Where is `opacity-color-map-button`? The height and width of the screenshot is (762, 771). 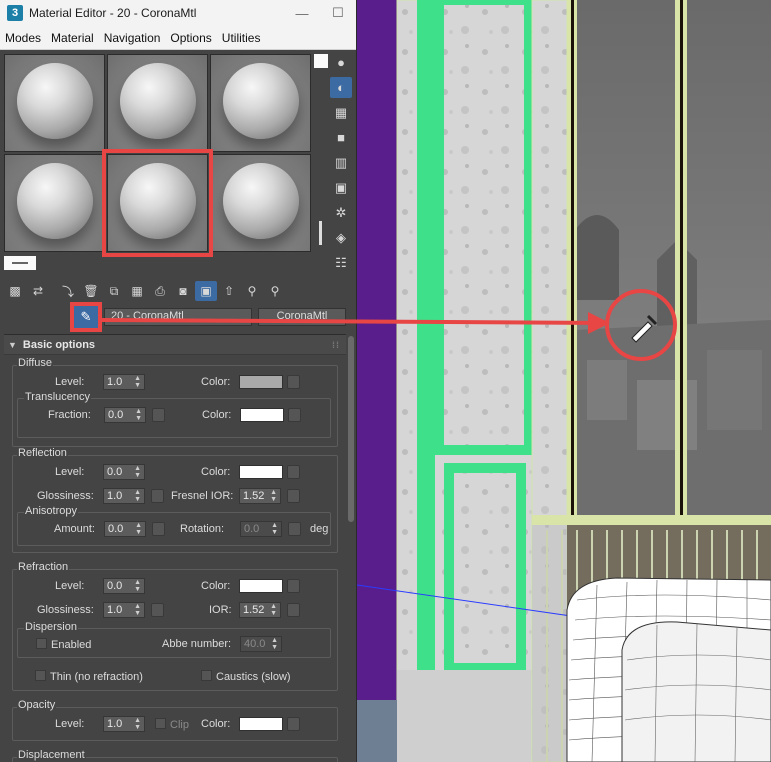 opacity-color-map-button is located at coordinates (293, 724).